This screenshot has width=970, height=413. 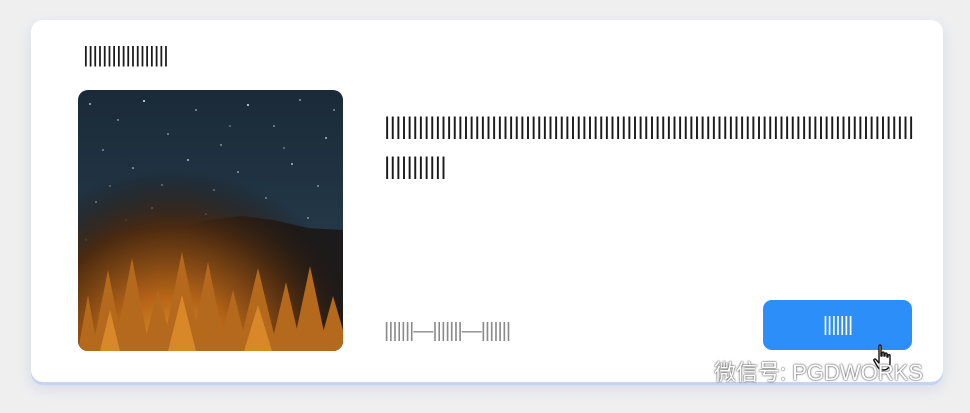 I want to click on action-button: |||||||, so click(x=837, y=325).